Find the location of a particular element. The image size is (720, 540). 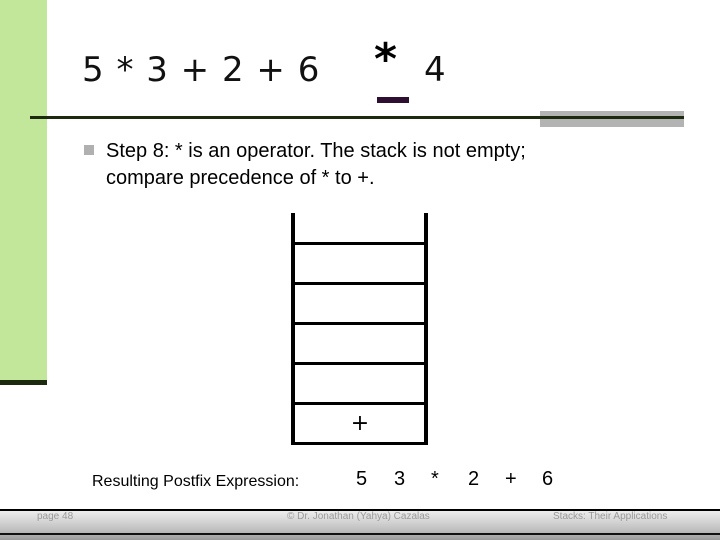

result-label: Resulting Postfix Expression: is located at coordinates (196, 481).